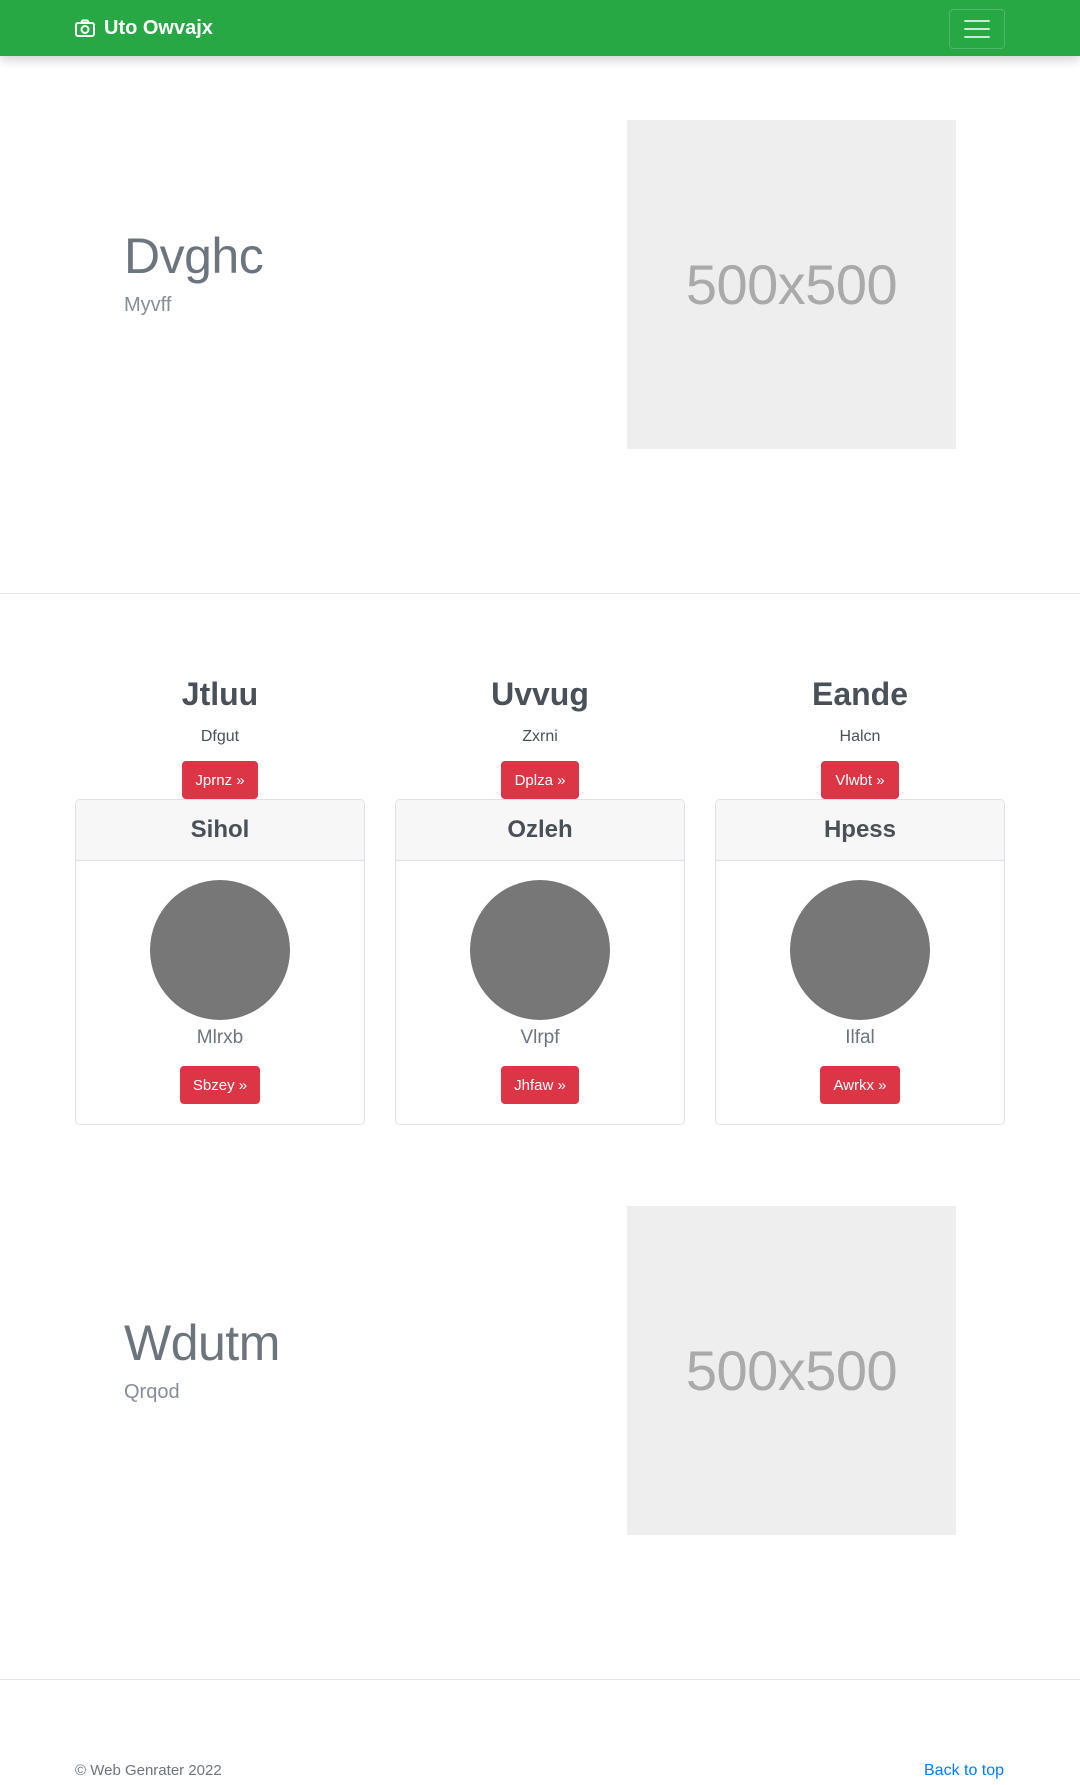 This screenshot has height=1785, width=1080. Describe the element at coordinates (540, 780) in the screenshot. I see `column-button: Dplza »` at that location.